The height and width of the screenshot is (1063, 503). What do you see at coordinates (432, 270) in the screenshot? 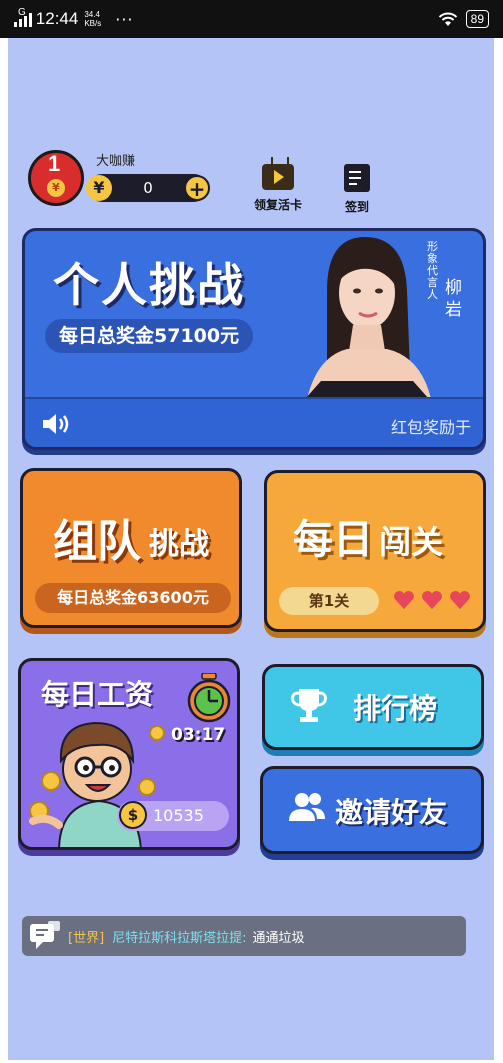
I see `ambassador-tag: 形象代言人` at bounding box center [432, 270].